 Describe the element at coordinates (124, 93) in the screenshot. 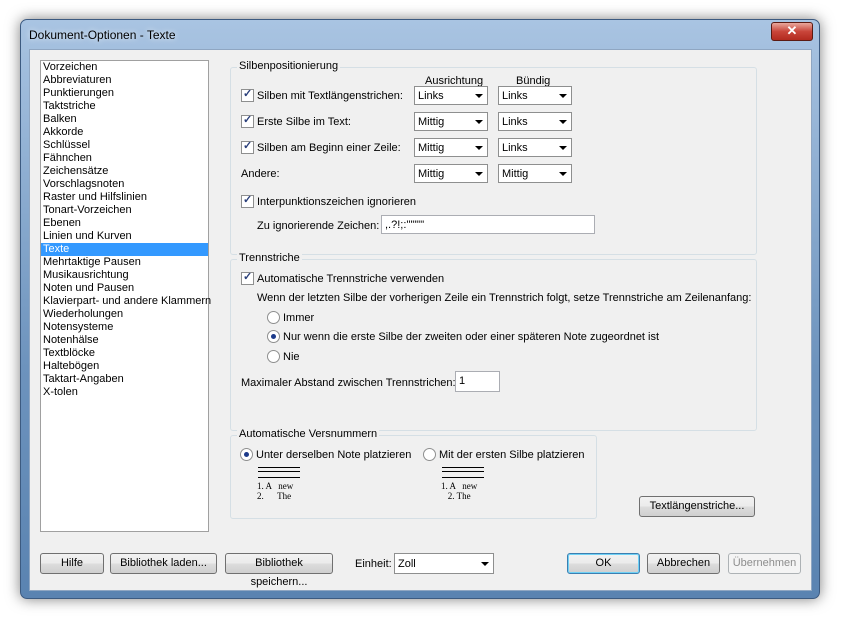

I see `sidebar-item: Punktierungen` at that location.